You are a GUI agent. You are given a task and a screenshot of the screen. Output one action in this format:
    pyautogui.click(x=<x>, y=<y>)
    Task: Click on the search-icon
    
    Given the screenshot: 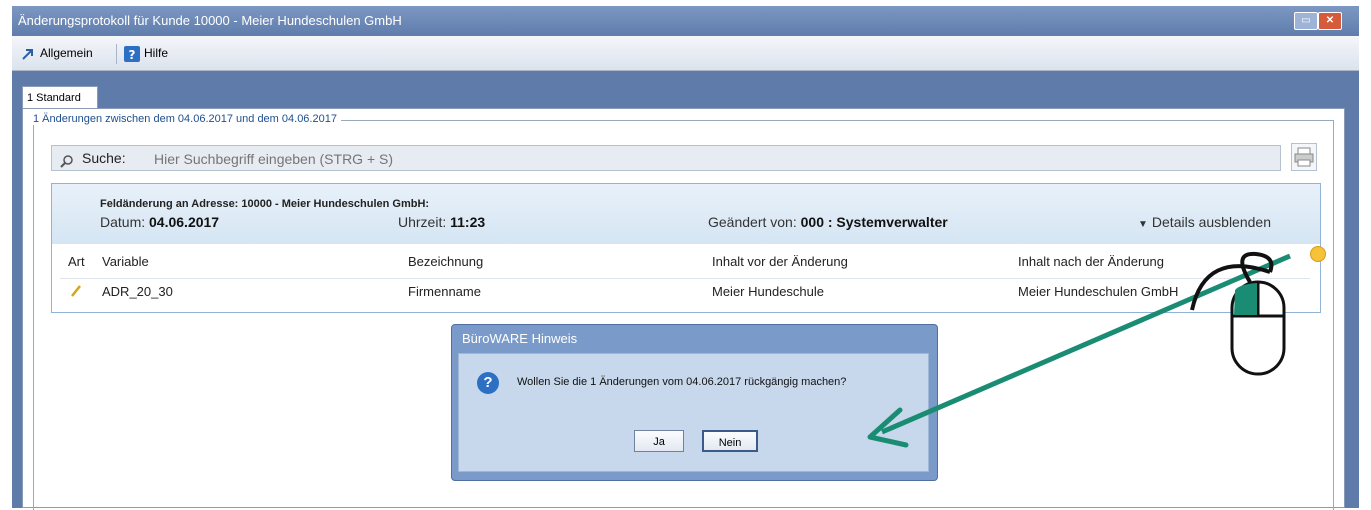 What is the action you would take?
    pyautogui.click(x=66, y=160)
    